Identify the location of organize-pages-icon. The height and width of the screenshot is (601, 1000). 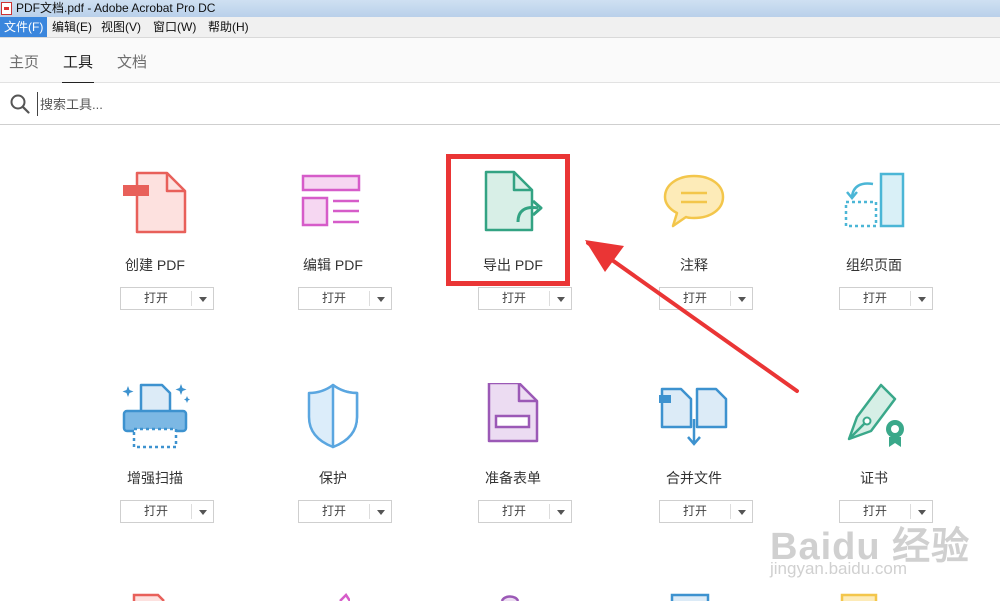
(874, 200).